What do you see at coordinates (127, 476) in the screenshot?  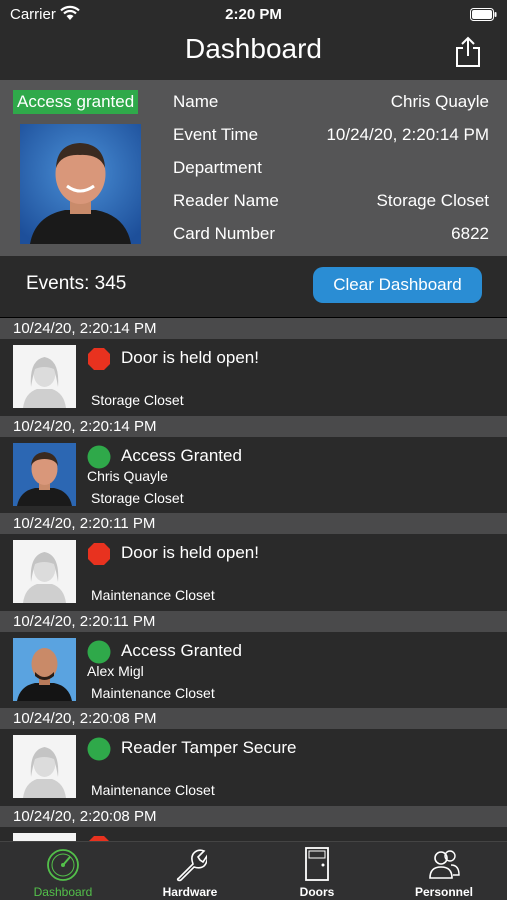 I see `event-person: Chris Quayle` at bounding box center [127, 476].